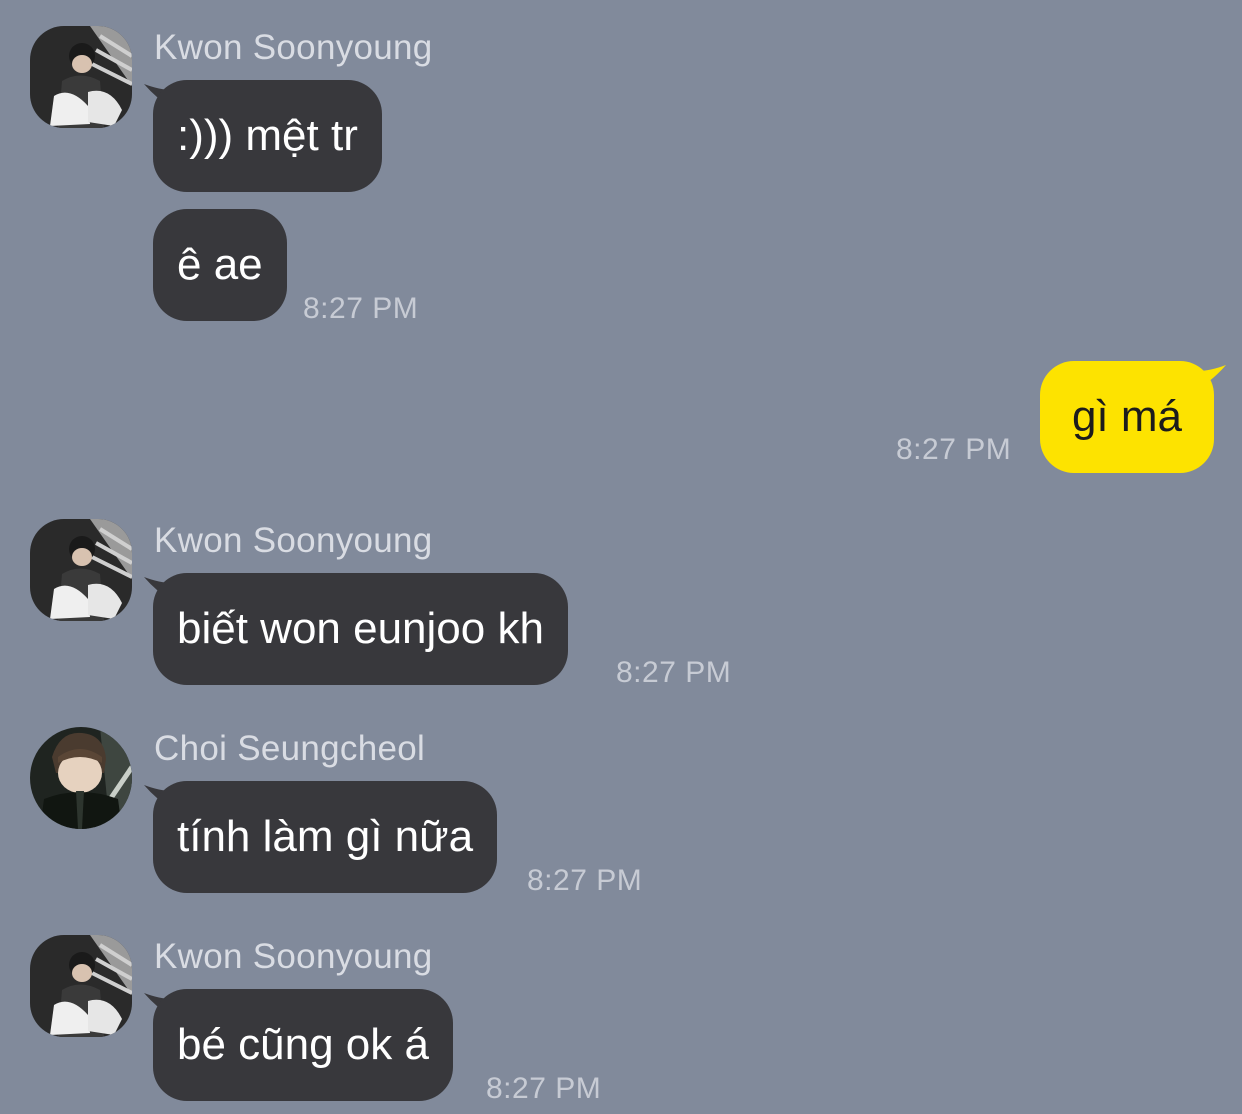  I want to click on message-bubble: tính làm gì nữa, so click(325, 837).